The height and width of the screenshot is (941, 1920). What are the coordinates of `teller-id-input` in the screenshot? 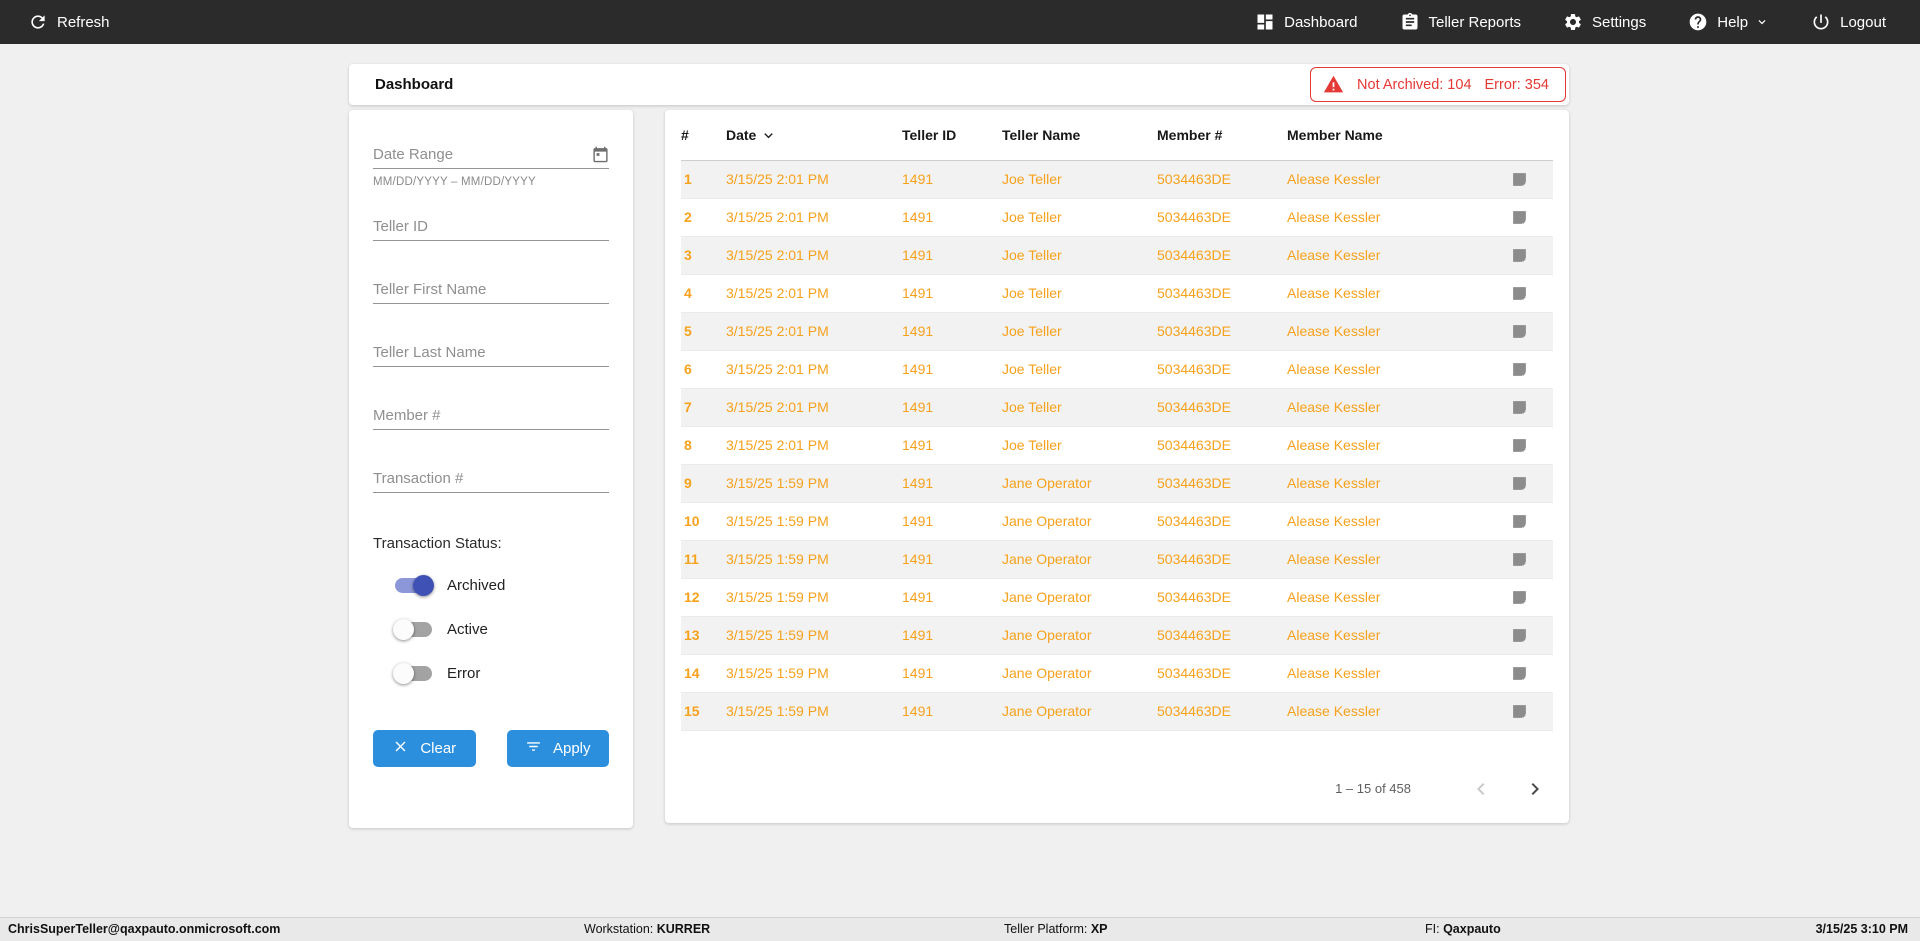 It's located at (491, 226).